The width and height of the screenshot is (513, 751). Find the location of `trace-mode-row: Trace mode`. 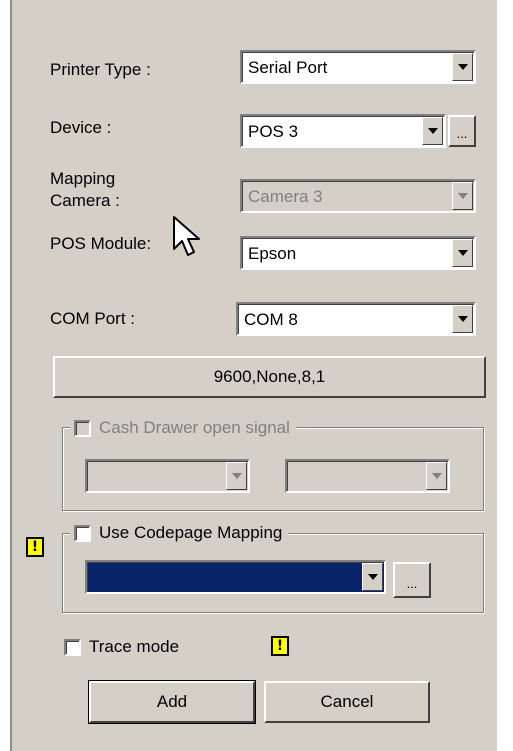

trace-mode-row: Trace mode is located at coordinates (121, 647).